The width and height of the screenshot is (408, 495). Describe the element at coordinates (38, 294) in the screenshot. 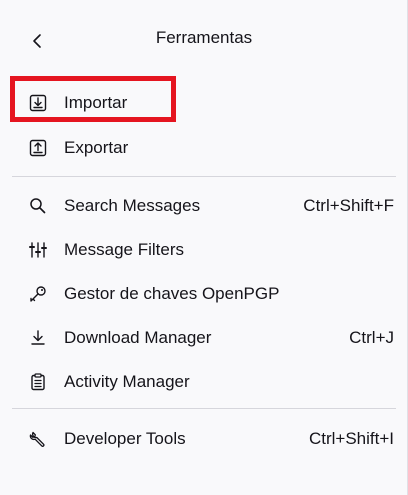

I see `key-icon` at that location.